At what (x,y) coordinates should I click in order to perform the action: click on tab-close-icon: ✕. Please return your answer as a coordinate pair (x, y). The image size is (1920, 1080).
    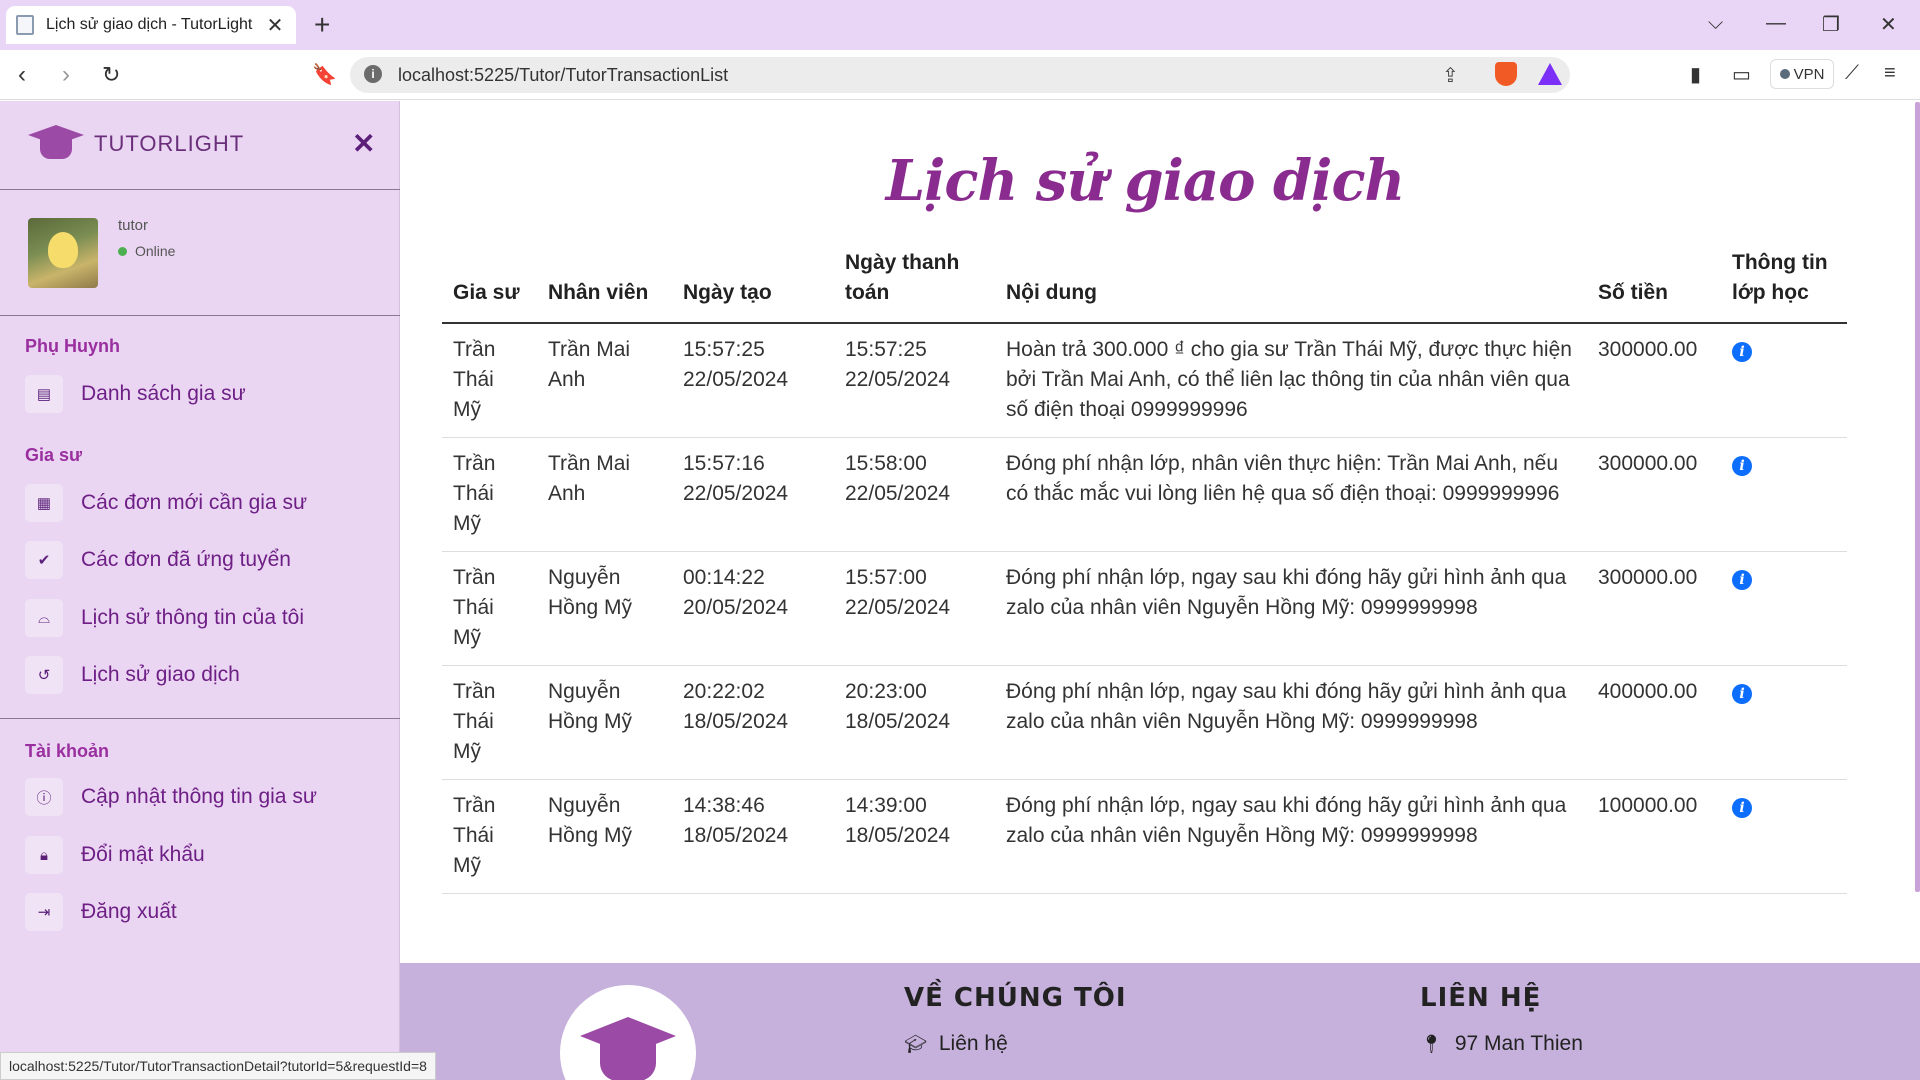
    Looking at the image, I should click on (275, 25).